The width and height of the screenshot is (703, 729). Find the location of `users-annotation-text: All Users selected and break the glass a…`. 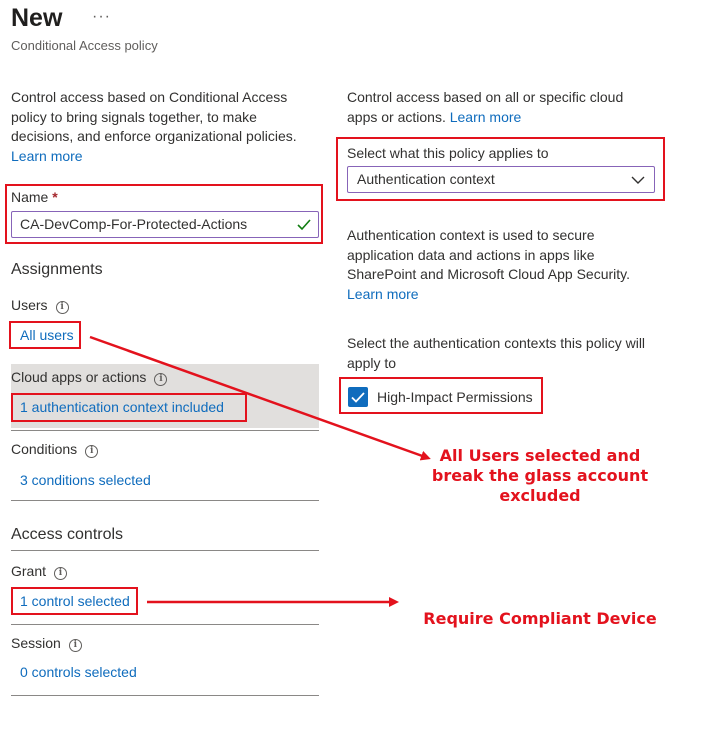

users-annotation-text: All Users selected and break the glass a… is located at coordinates (540, 475).